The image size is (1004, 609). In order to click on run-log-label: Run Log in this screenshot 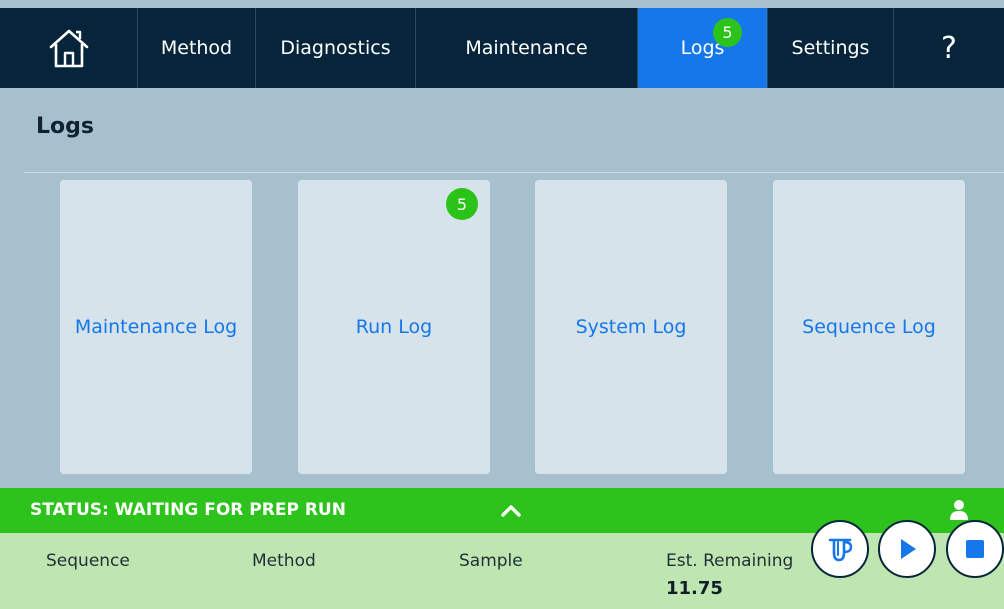, I will do `click(394, 327)`.